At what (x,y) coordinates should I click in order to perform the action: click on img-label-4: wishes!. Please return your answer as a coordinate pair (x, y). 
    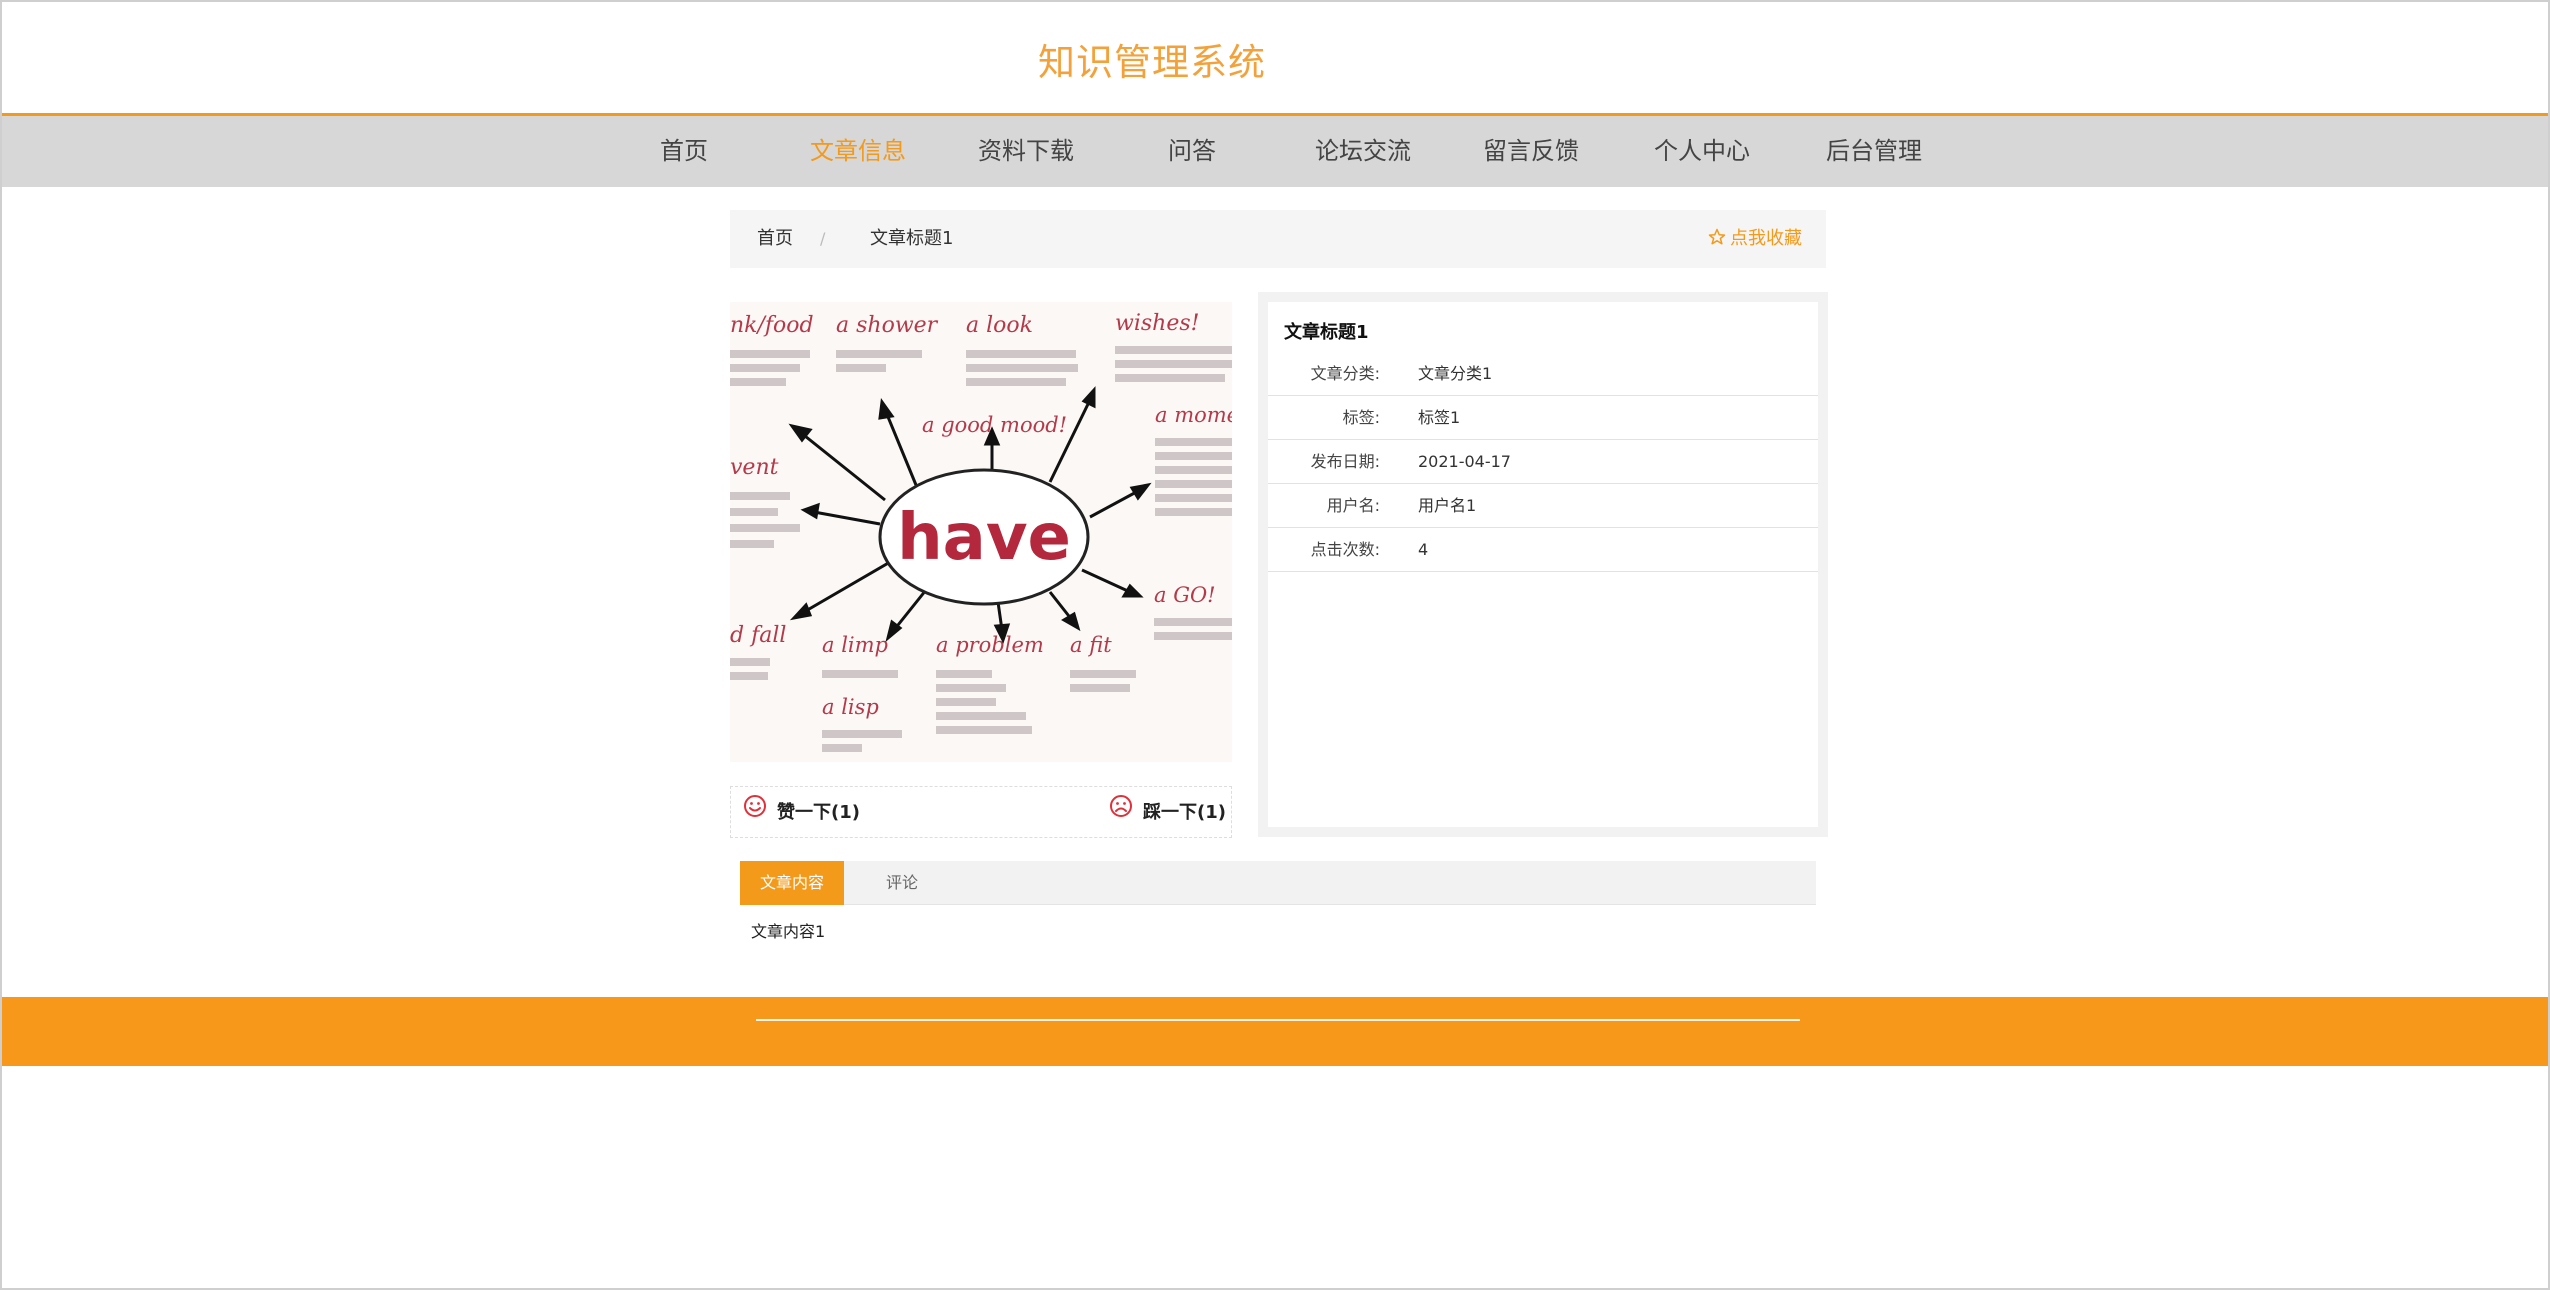
    Looking at the image, I should click on (1157, 323).